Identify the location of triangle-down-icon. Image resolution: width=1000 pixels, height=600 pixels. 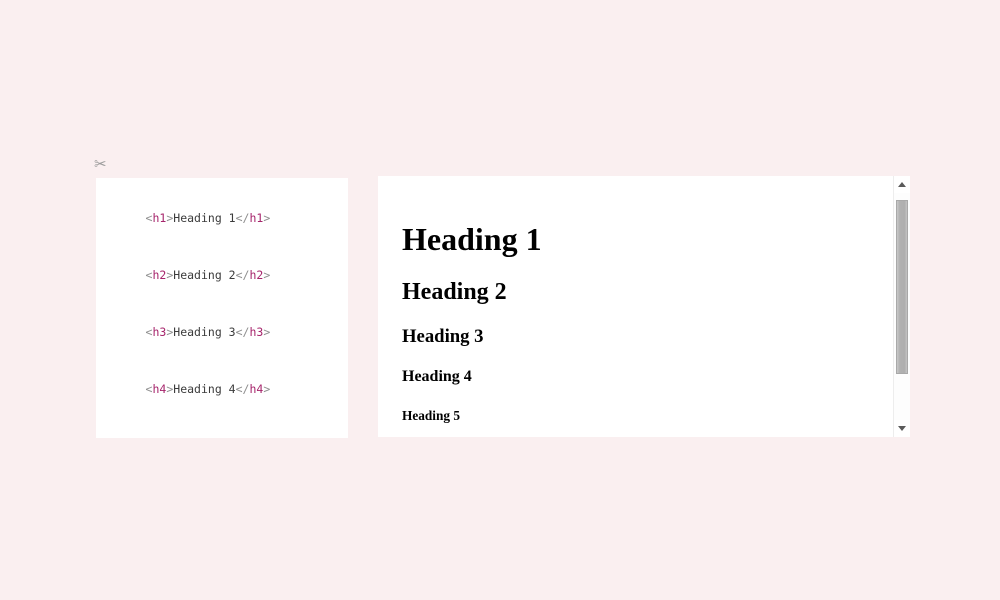
(902, 428).